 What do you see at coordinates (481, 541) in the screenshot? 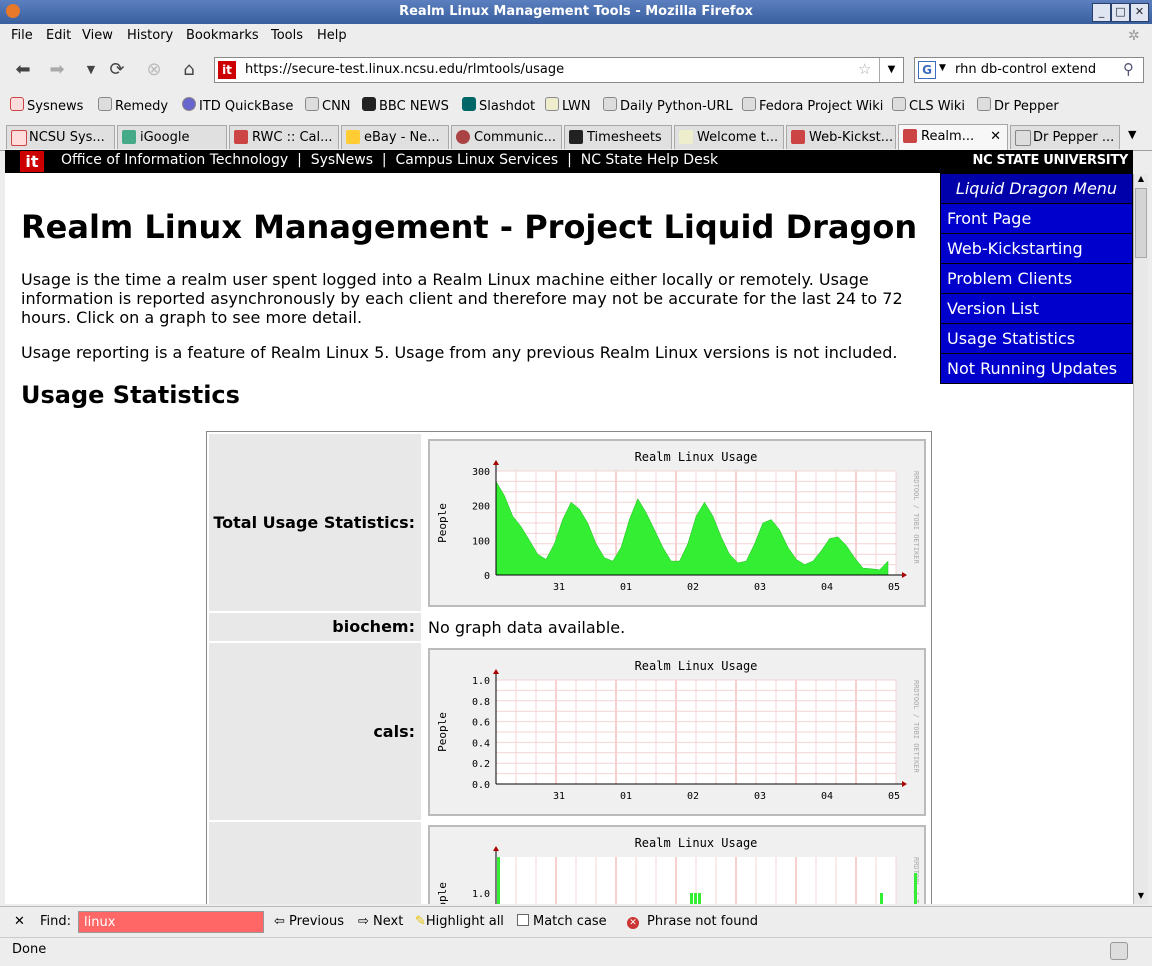
I see `y-tick-label: 100` at bounding box center [481, 541].